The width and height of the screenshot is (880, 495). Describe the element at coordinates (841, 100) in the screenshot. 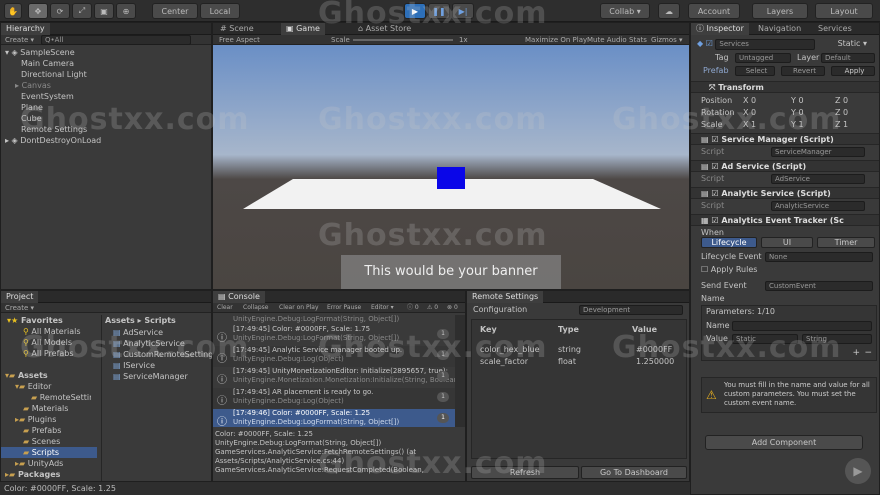

I see `pos-z: Z 0` at that location.